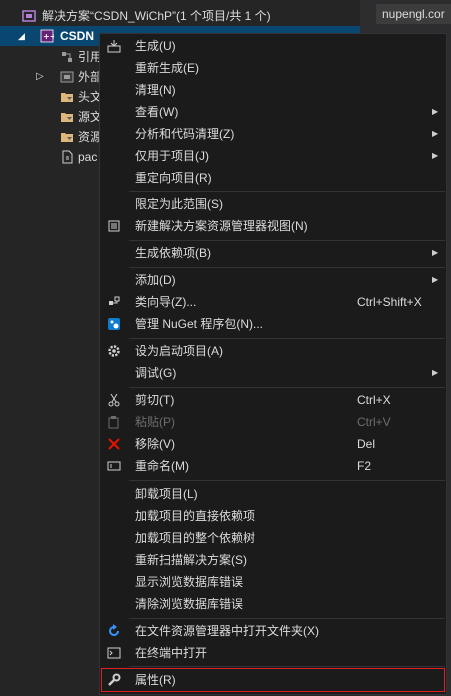  What do you see at coordinates (273, 444) in the screenshot?
I see `menu-item-remove: 移除(V) Del` at bounding box center [273, 444].